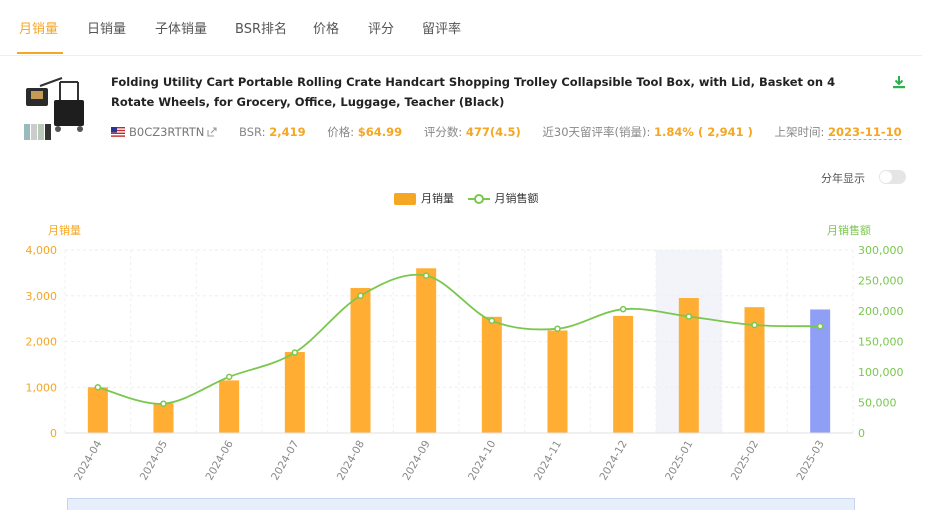 This screenshot has width=928, height=510. Describe the element at coordinates (861, 433) in the screenshot. I see `y-right-tick-label: 0` at that location.